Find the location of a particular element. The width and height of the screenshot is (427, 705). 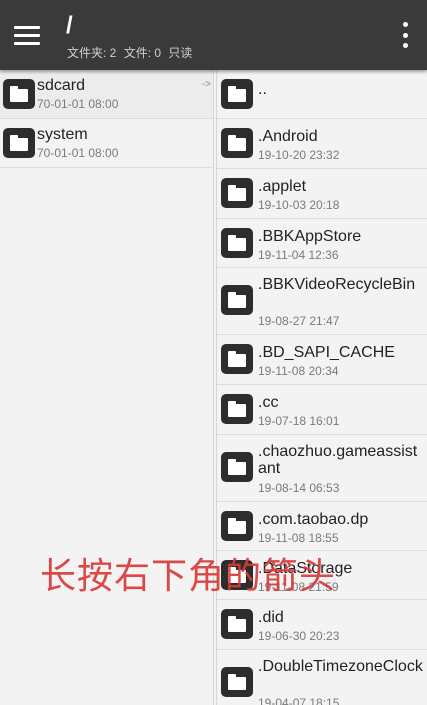

file-date: 19-11-08 20:34 is located at coordinates (298, 371).